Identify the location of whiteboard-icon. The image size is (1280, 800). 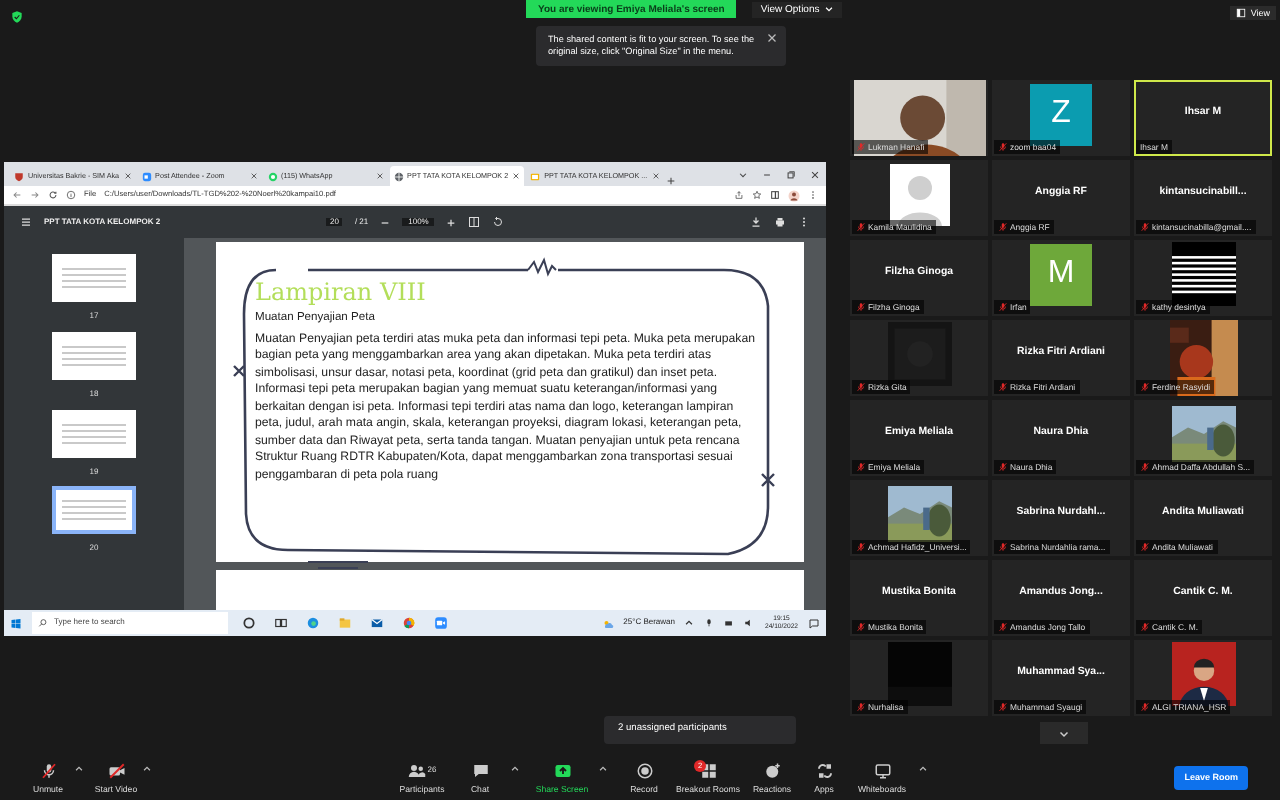
(882, 770).